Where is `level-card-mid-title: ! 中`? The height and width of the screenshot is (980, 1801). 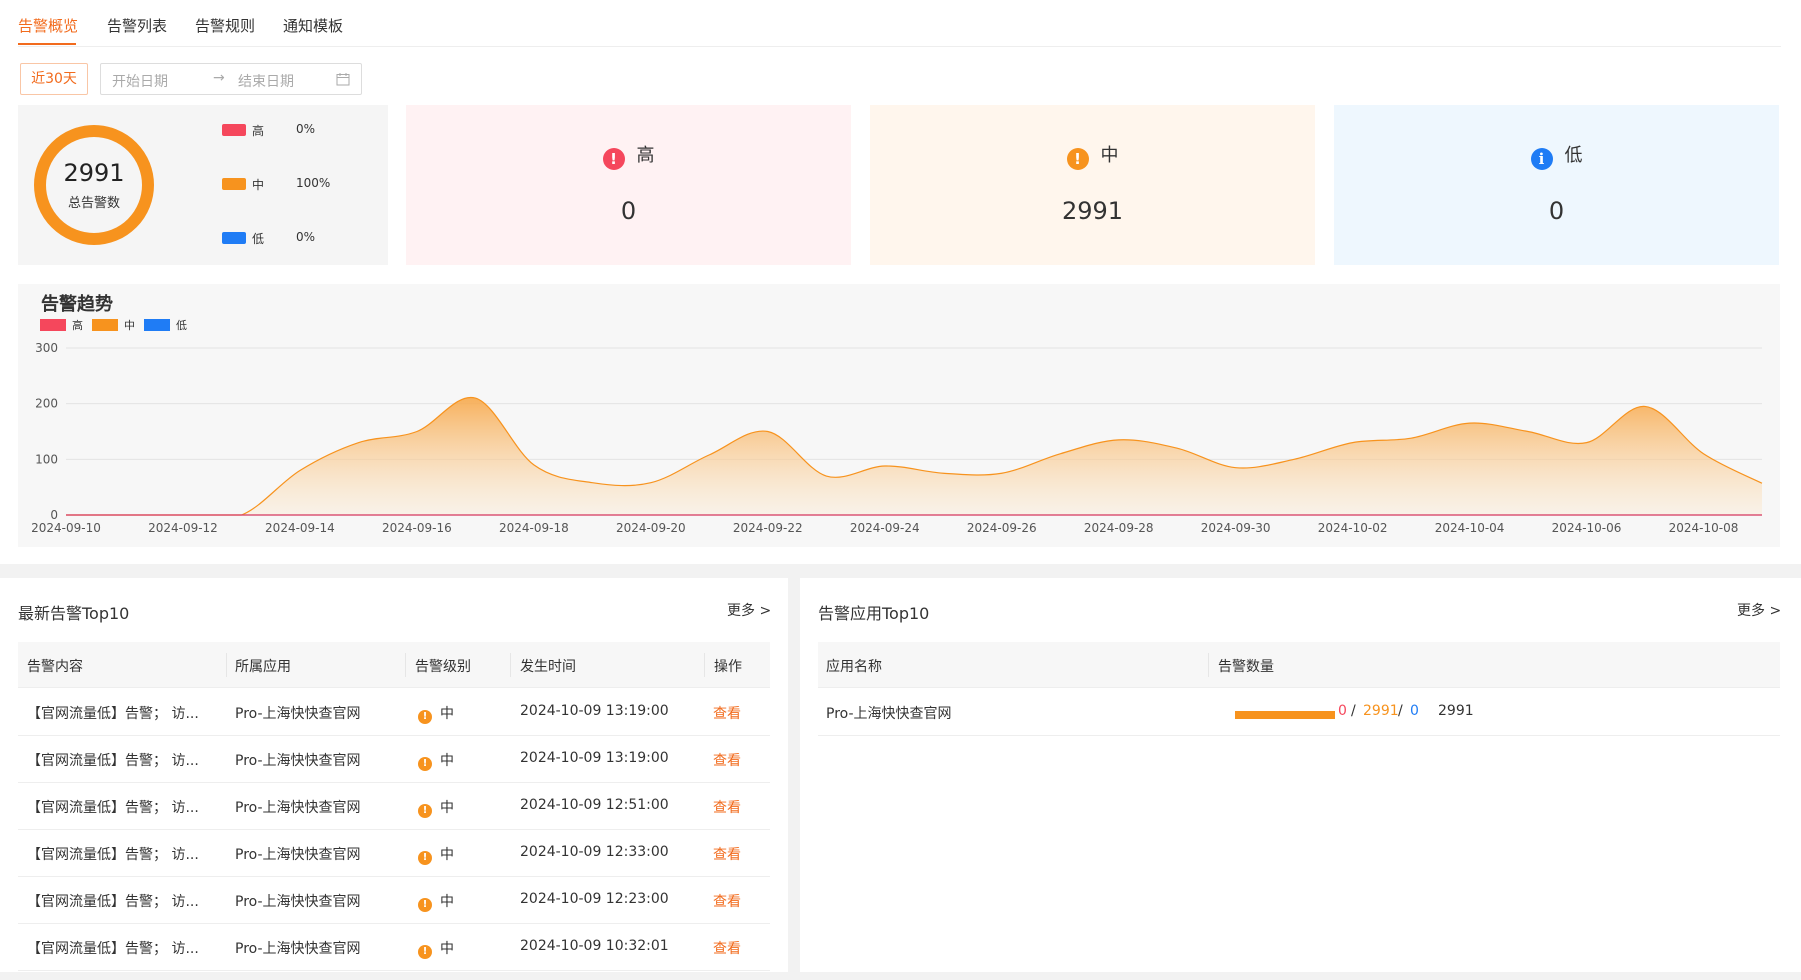
level-card-mid-title: ! 中 is located at coordinates (1092, 155).